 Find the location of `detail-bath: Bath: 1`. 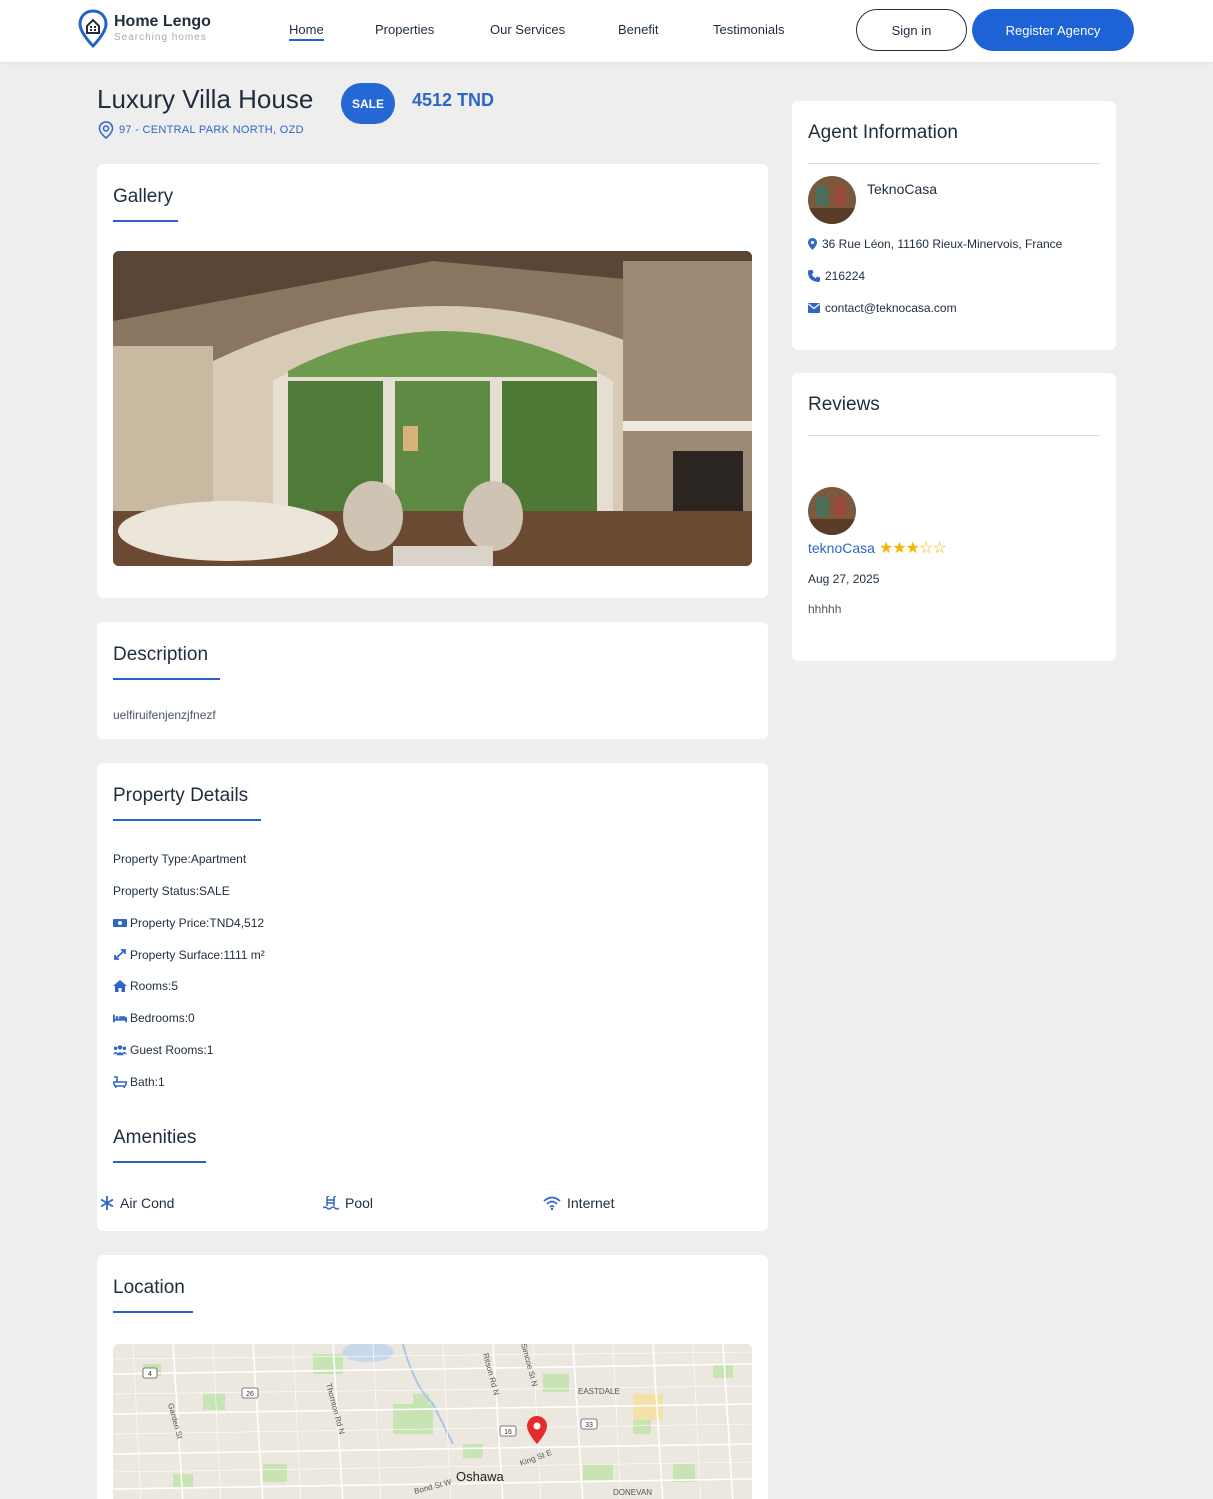

detail-bath: Bath: 1 is located at coordinates (139, 1082).